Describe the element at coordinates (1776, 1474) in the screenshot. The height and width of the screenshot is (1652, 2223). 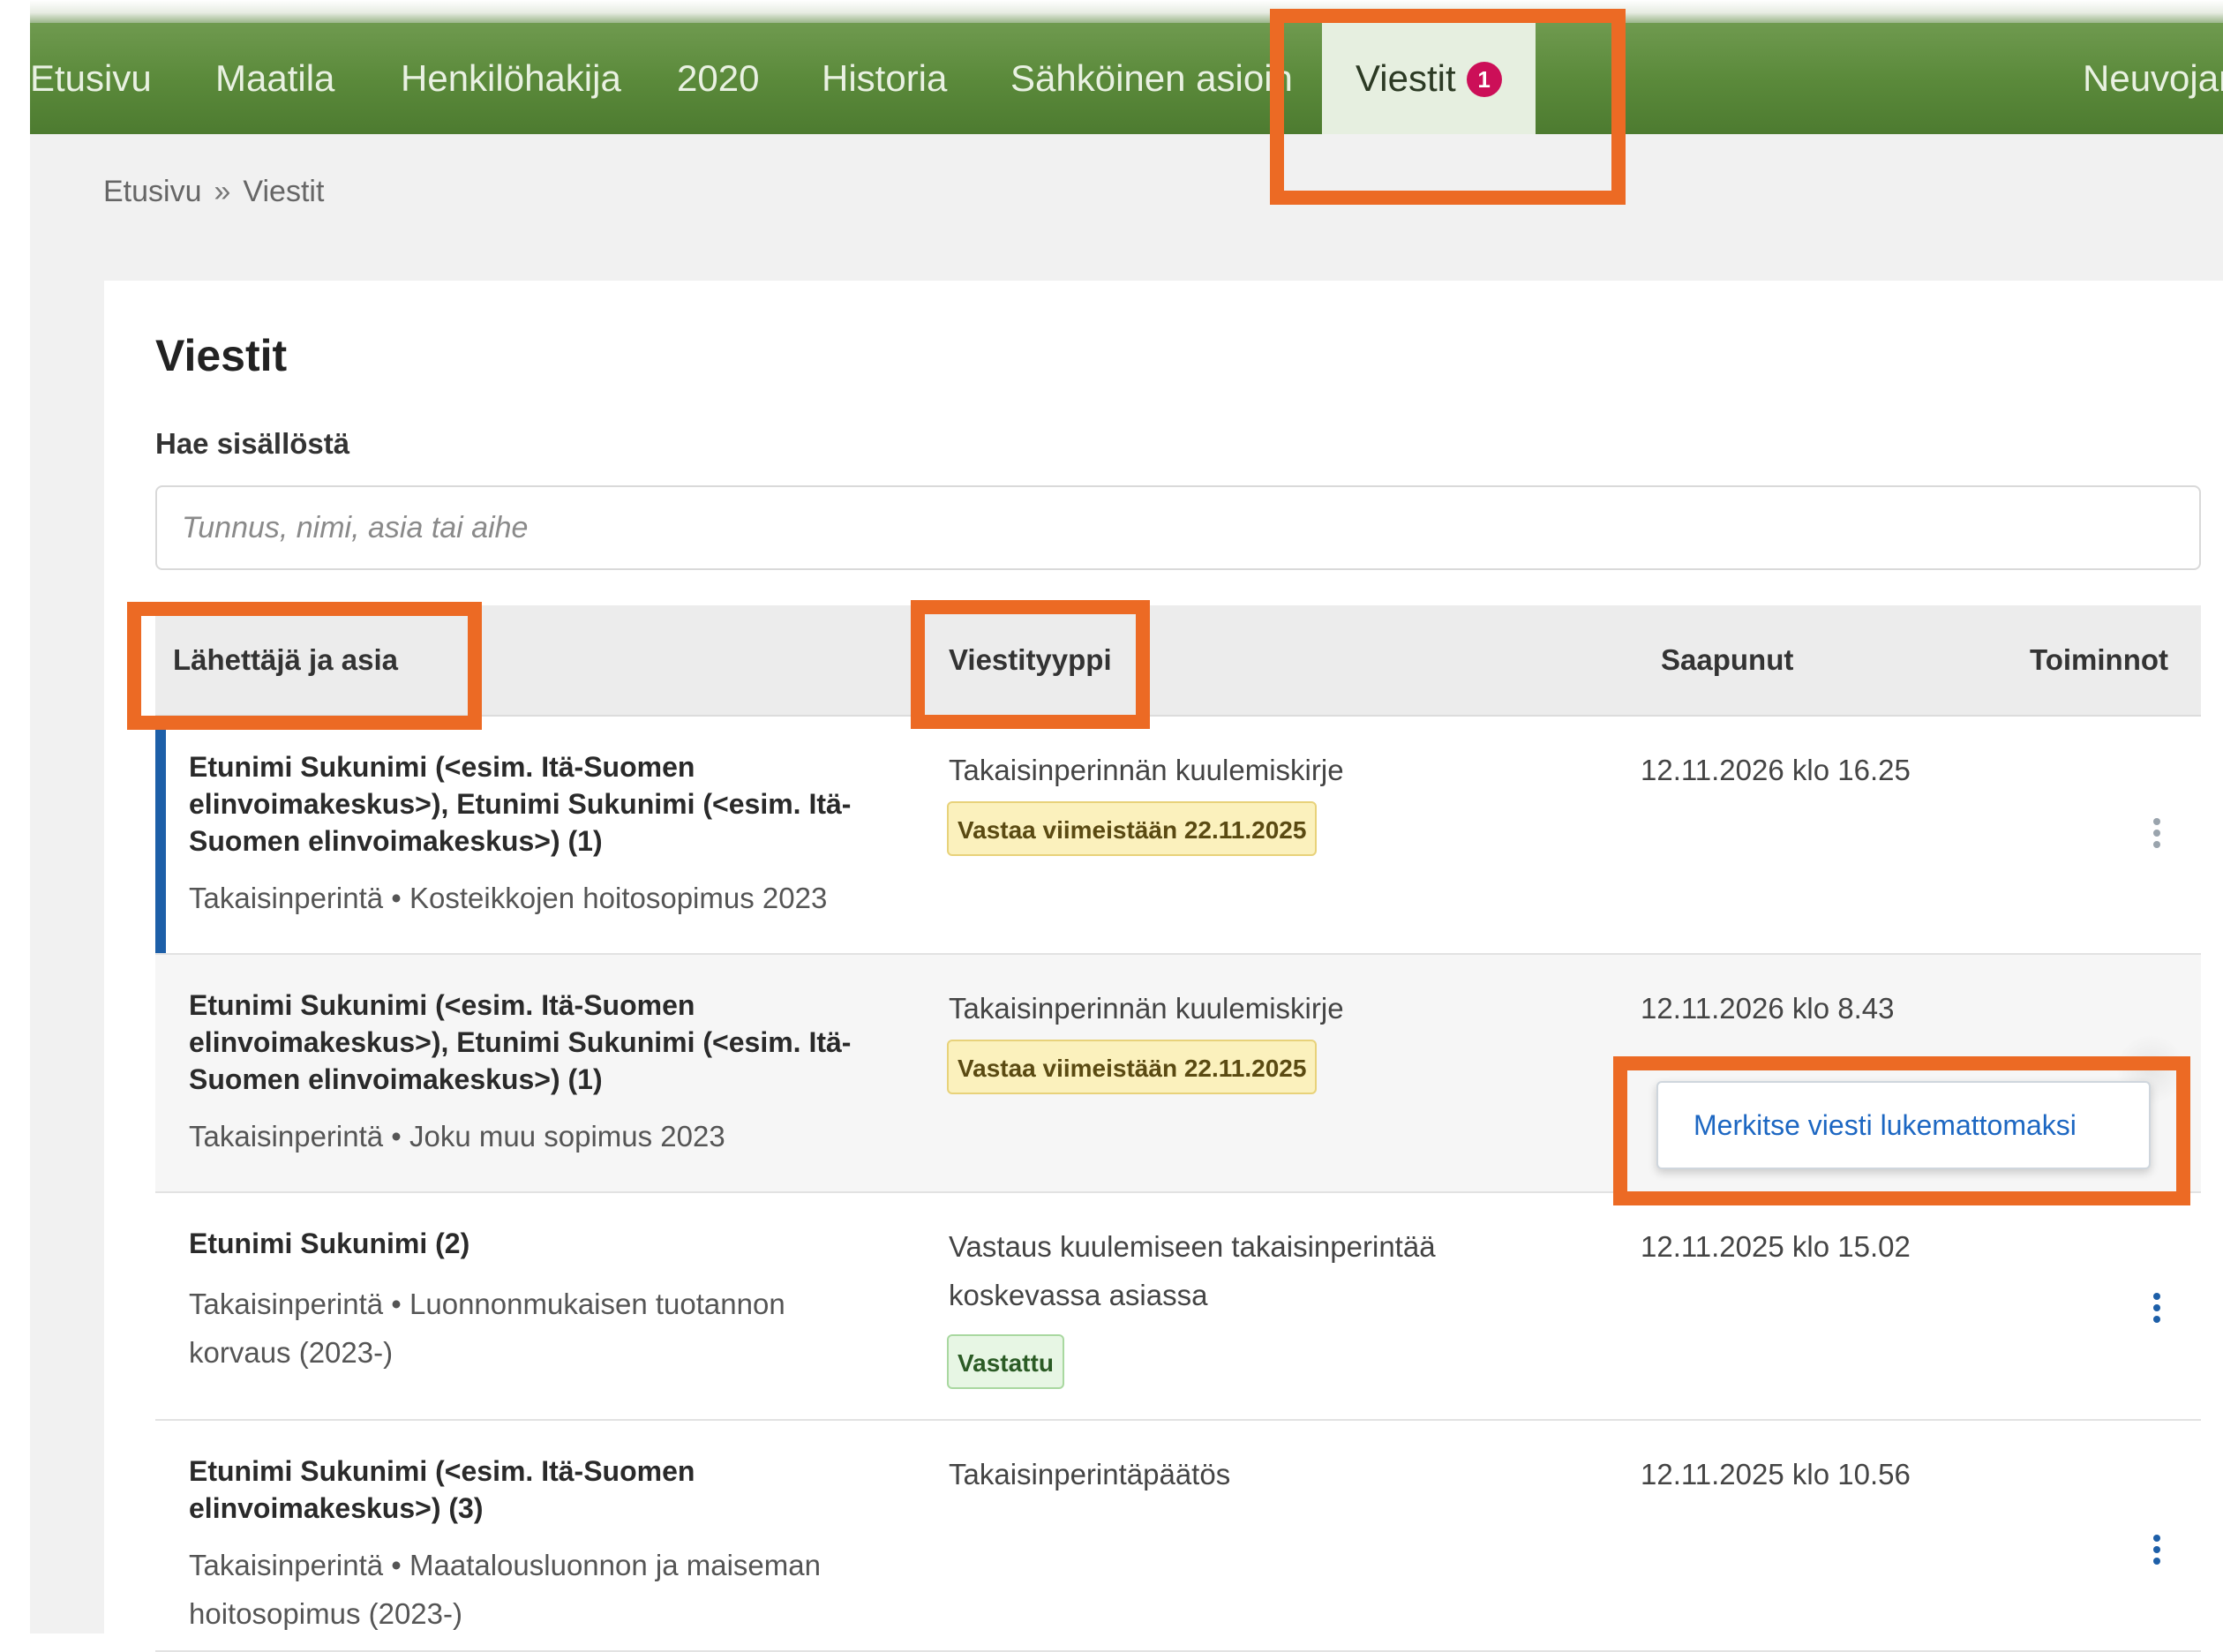
I see `arrived-date: 12.11.2025 klo 10.56` at that location.